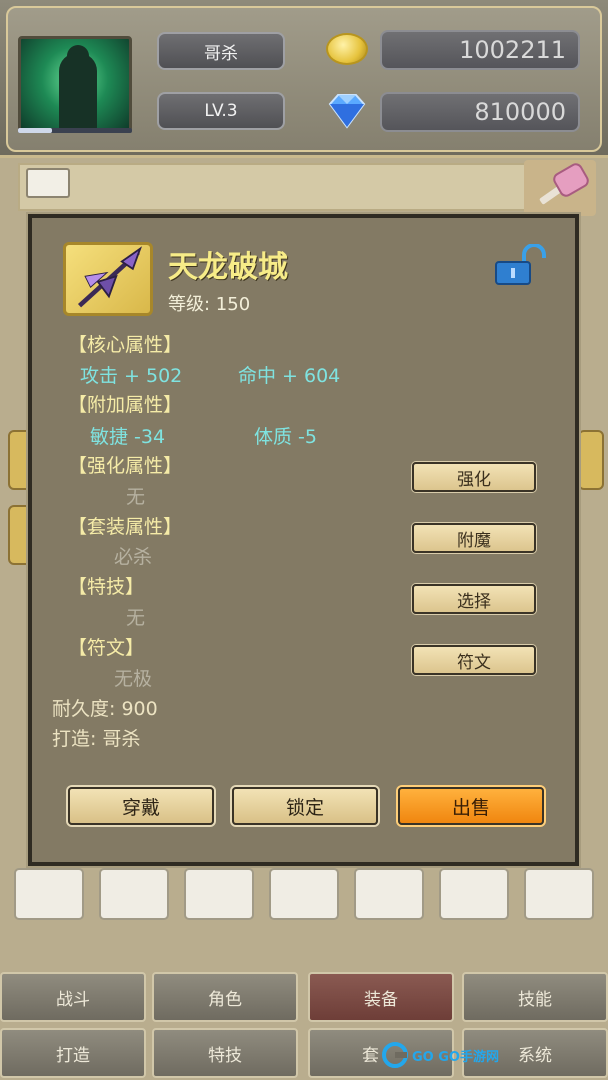 This screenshot has height=1080, width=608. What do you see at coordinates (474, 660) in the screenshot?
I see `rune-button: 符文` at bounding box center [474, 660].